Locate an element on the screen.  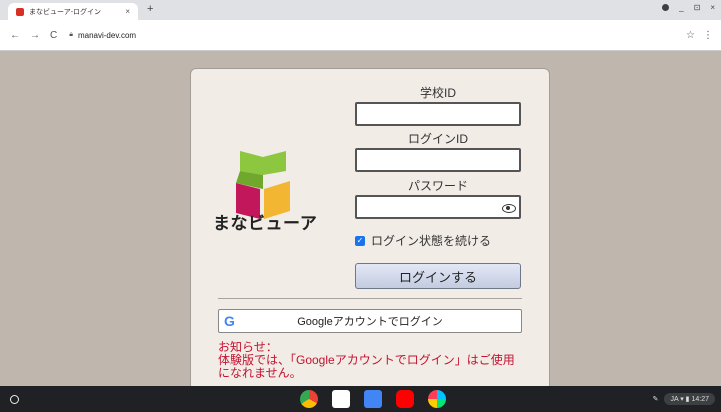
address-bar: manavi-dev.com is located at coordinates (382, 35).